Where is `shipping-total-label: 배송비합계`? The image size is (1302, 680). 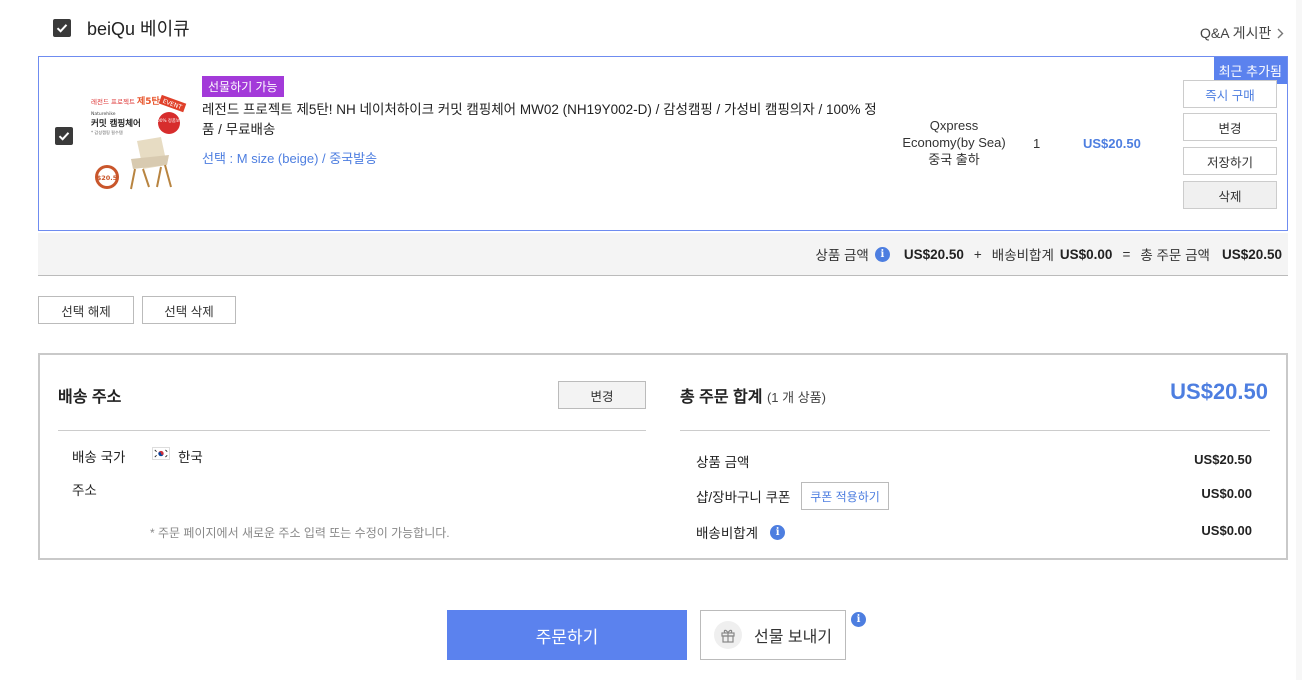 shipping-total-label: 배송비합계 is located at coordinates (727, 533).